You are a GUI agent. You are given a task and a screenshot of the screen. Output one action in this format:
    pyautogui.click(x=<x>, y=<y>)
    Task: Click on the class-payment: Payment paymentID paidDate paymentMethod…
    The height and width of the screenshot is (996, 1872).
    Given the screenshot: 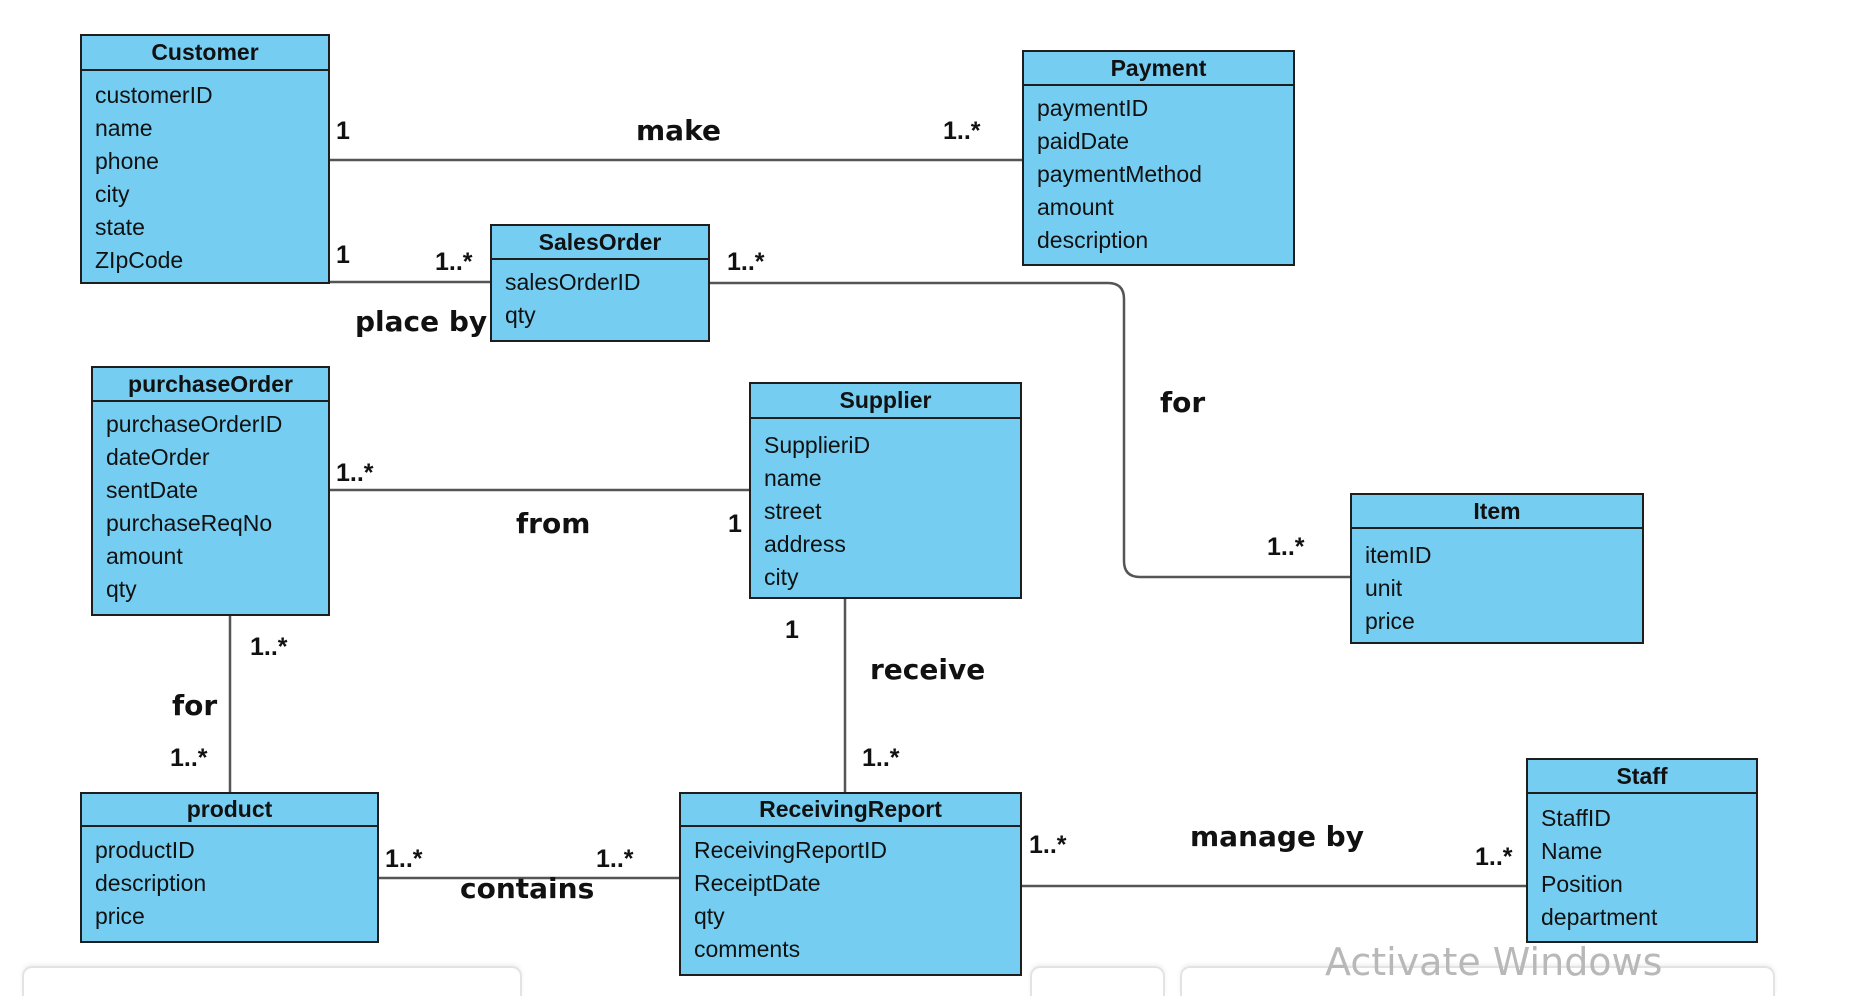 What is the action you would take?
    pyautogui.click(x=1158, y=158)
    